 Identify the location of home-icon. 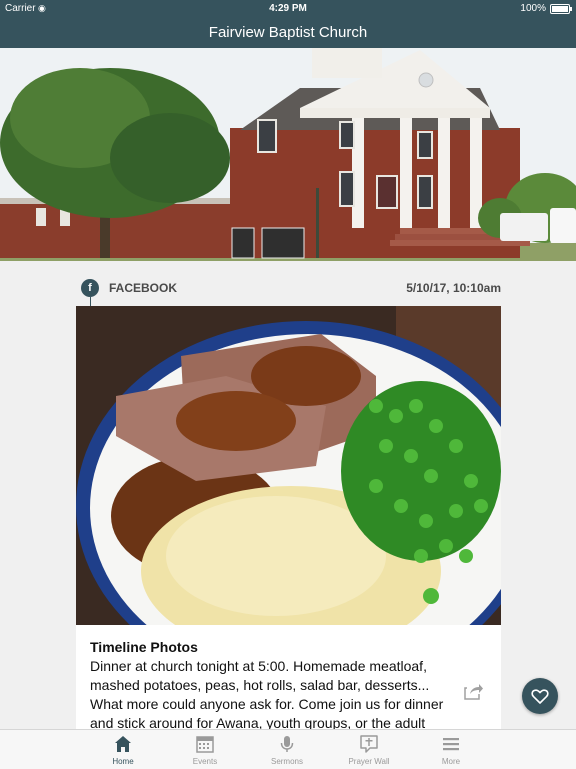
(123, 744).